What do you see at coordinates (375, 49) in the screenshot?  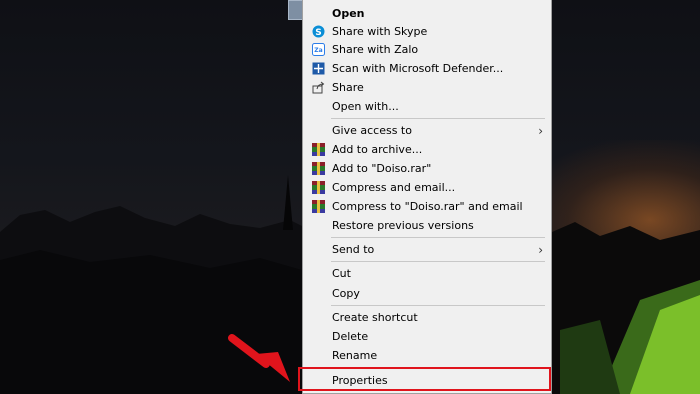 I see `menu-item-label: Share with Zalo` at bounding box center [375, 49].